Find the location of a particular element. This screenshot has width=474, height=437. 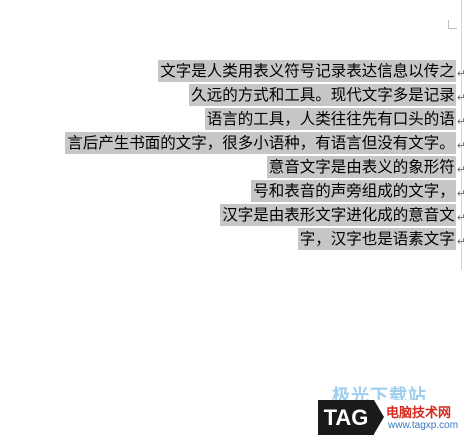

selected-text: 字，汉字也是语素文字 is located at coordinates (376, 239).